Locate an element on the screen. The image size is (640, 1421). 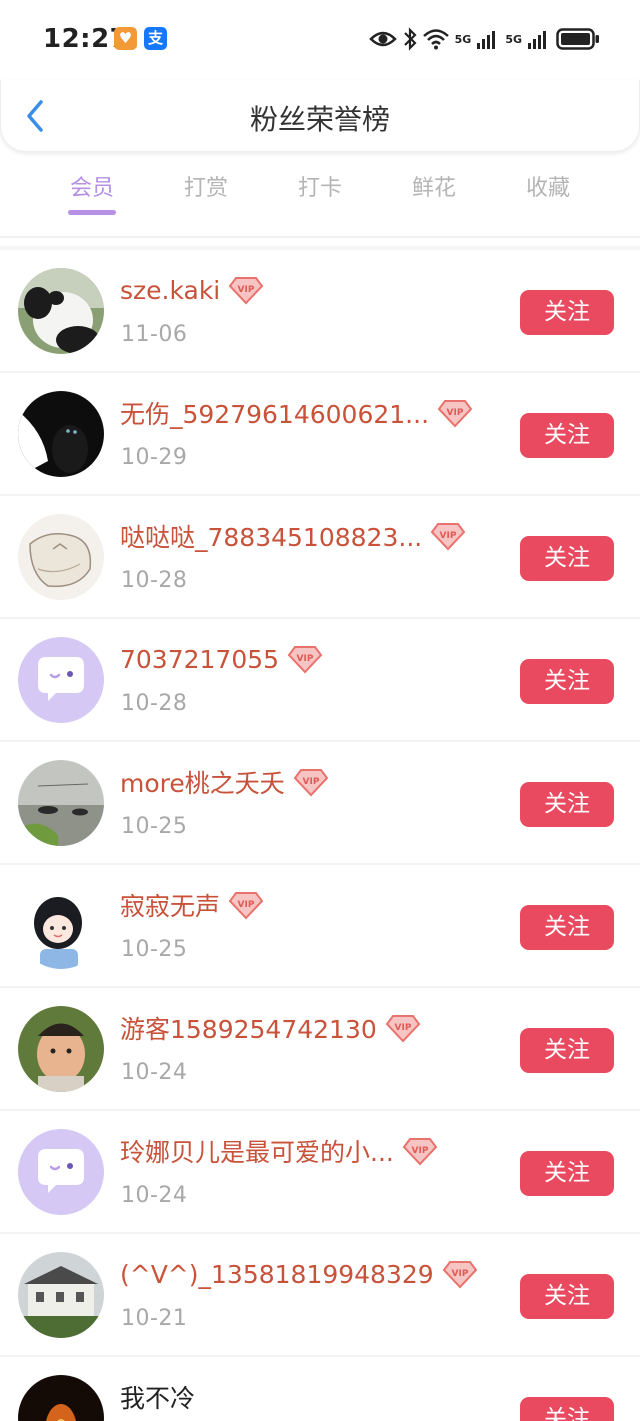
username-row: 游客1589254742130 VIP is located at coordinates (270, 1028).